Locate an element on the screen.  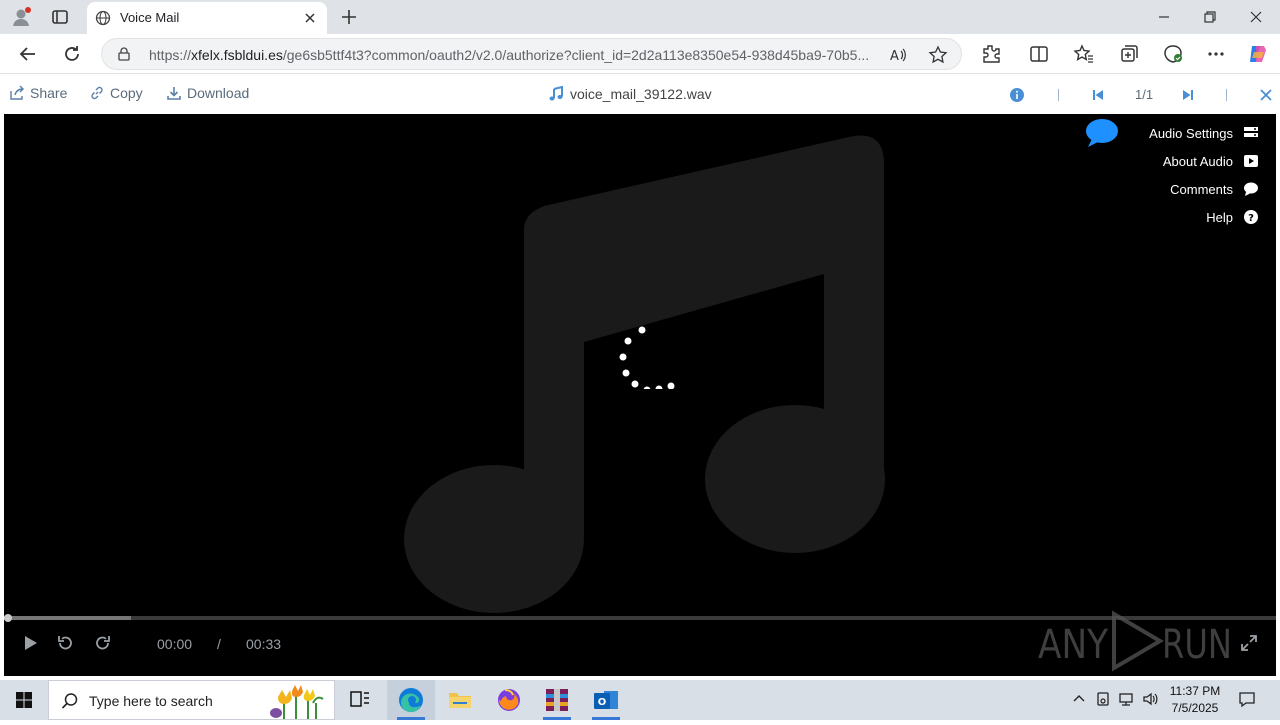
copy-label: Copy is located at coordinates (126, 93).